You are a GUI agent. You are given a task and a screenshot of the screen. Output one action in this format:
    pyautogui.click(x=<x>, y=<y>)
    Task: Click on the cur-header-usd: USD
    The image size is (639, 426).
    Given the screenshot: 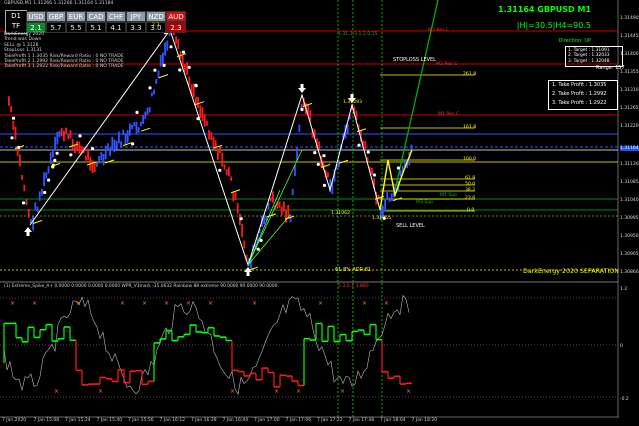 What is the action you would take?
    pyautogui.click(x=36, y=16)
    